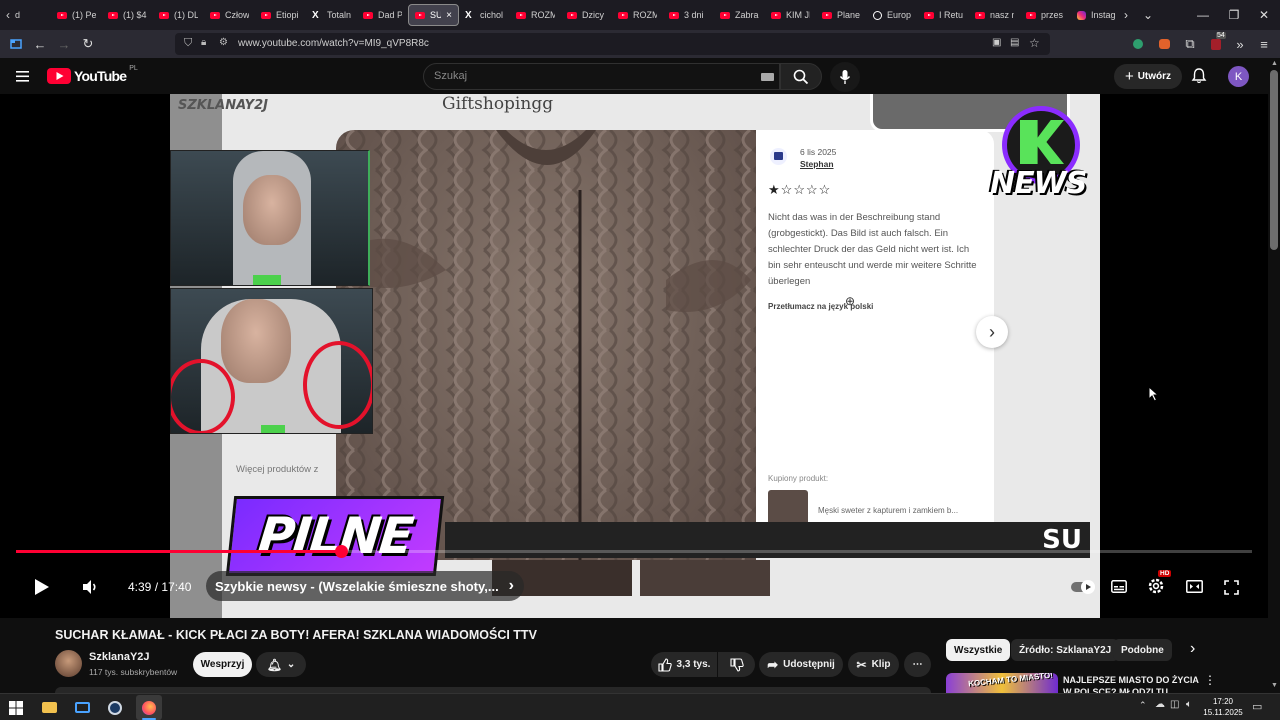 The image size is (1280, 720). I want to click on browser-tab: ‹ d, so click(25, 15).